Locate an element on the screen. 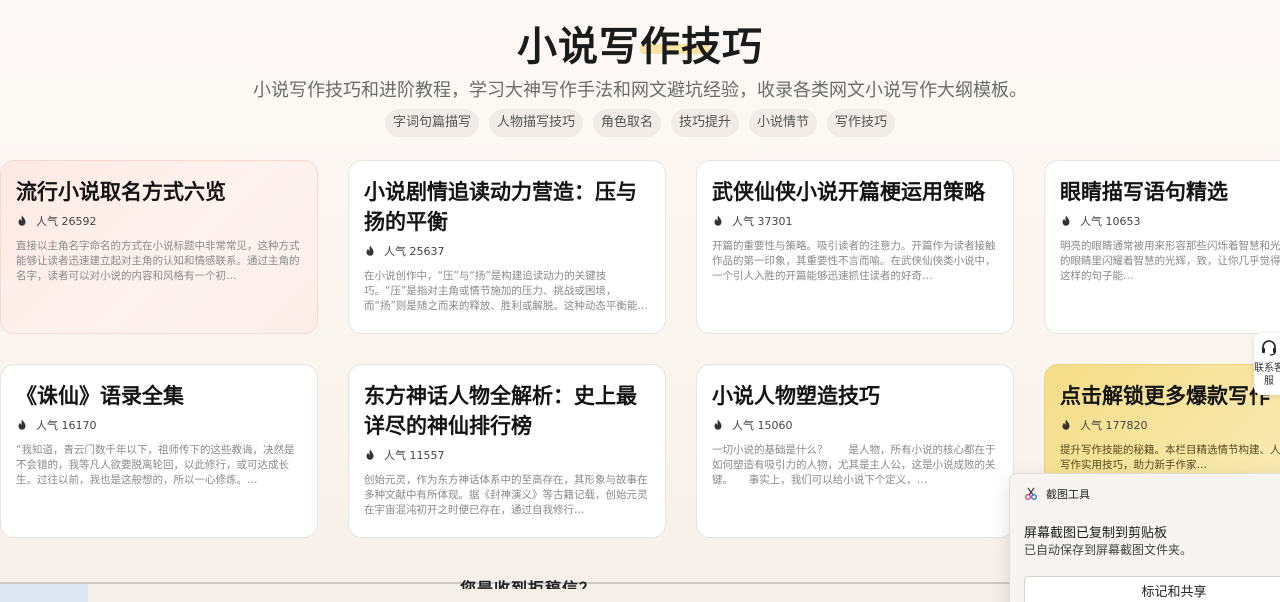 The width and height of the screenshot is (1280, 602). customer-service-button: 联系客服 is located at coordinates (1267, 364).